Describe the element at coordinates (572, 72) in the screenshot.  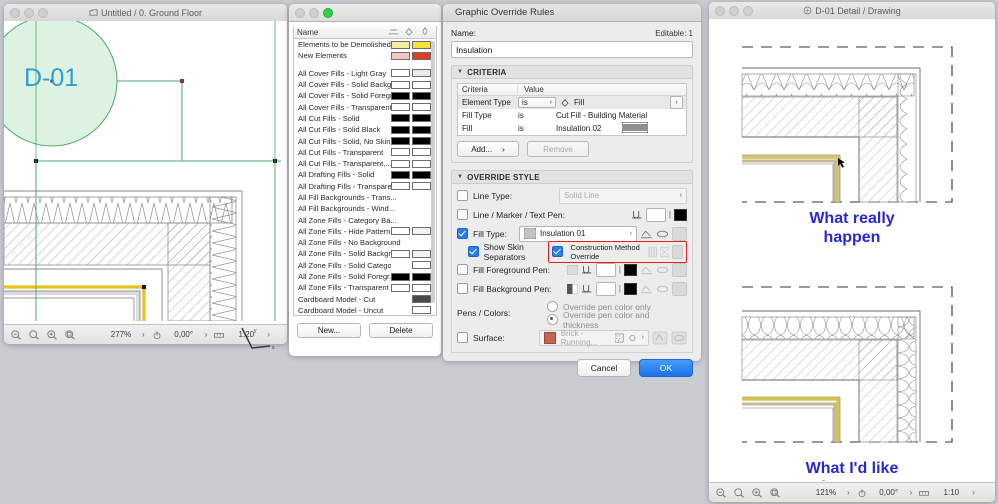
I see `criteria-section-header: ▼ CRITERIA` at that location.